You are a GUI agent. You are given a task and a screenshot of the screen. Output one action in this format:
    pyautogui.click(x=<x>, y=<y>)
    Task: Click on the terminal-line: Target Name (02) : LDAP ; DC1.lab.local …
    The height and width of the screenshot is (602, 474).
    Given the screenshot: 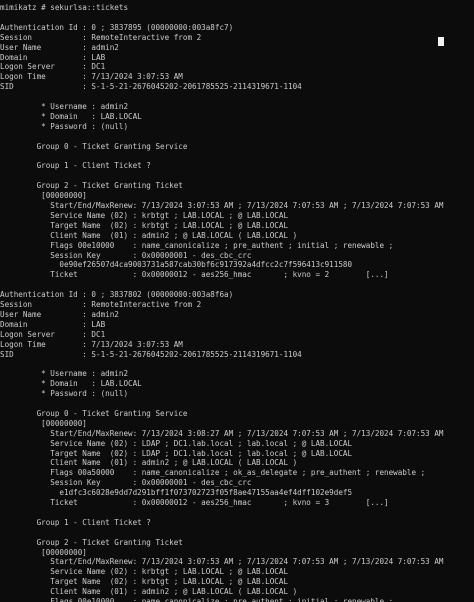 What is the action you would take?
    pyautogui.click(x=176, y=453)
    